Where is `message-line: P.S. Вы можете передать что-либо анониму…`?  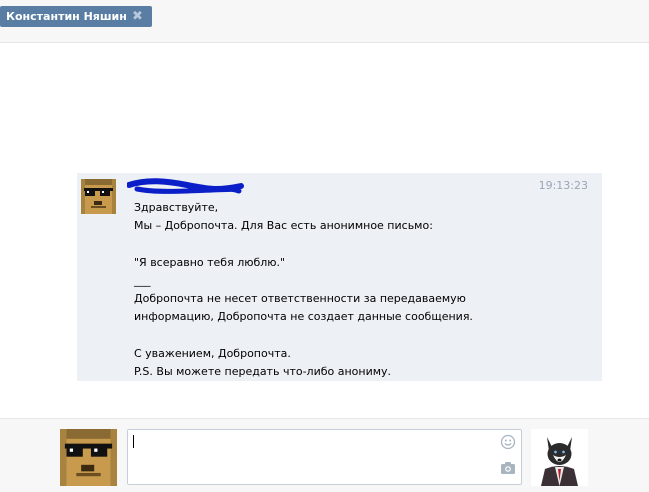
message-line: P.S. Вы можете передать что-либо анониму… is located at coordinates (263, 371).